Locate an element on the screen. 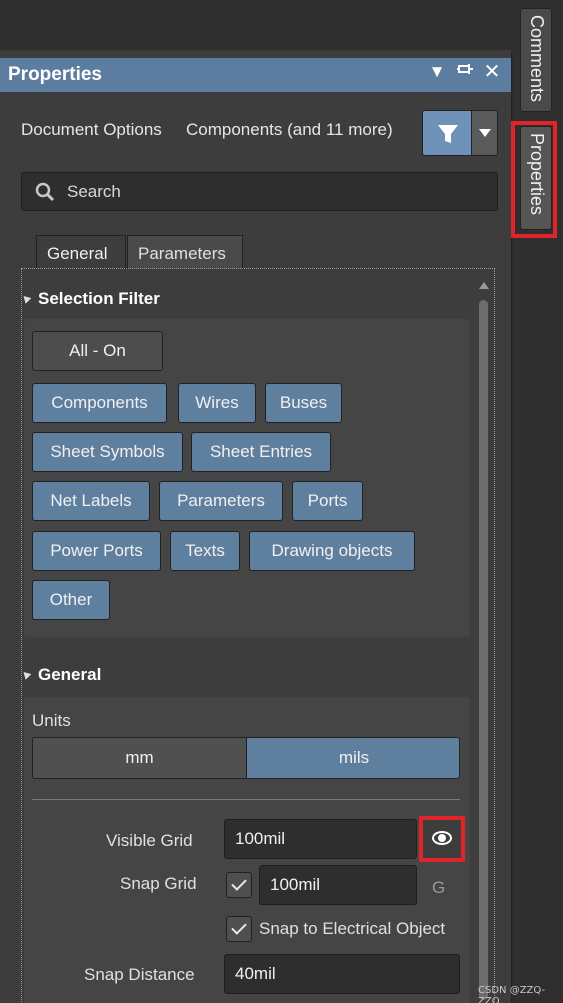 This screenshot has width=563, height=1003. filter-sheet-entries-button: Sheet Entries is located at coordinates (261, 452).